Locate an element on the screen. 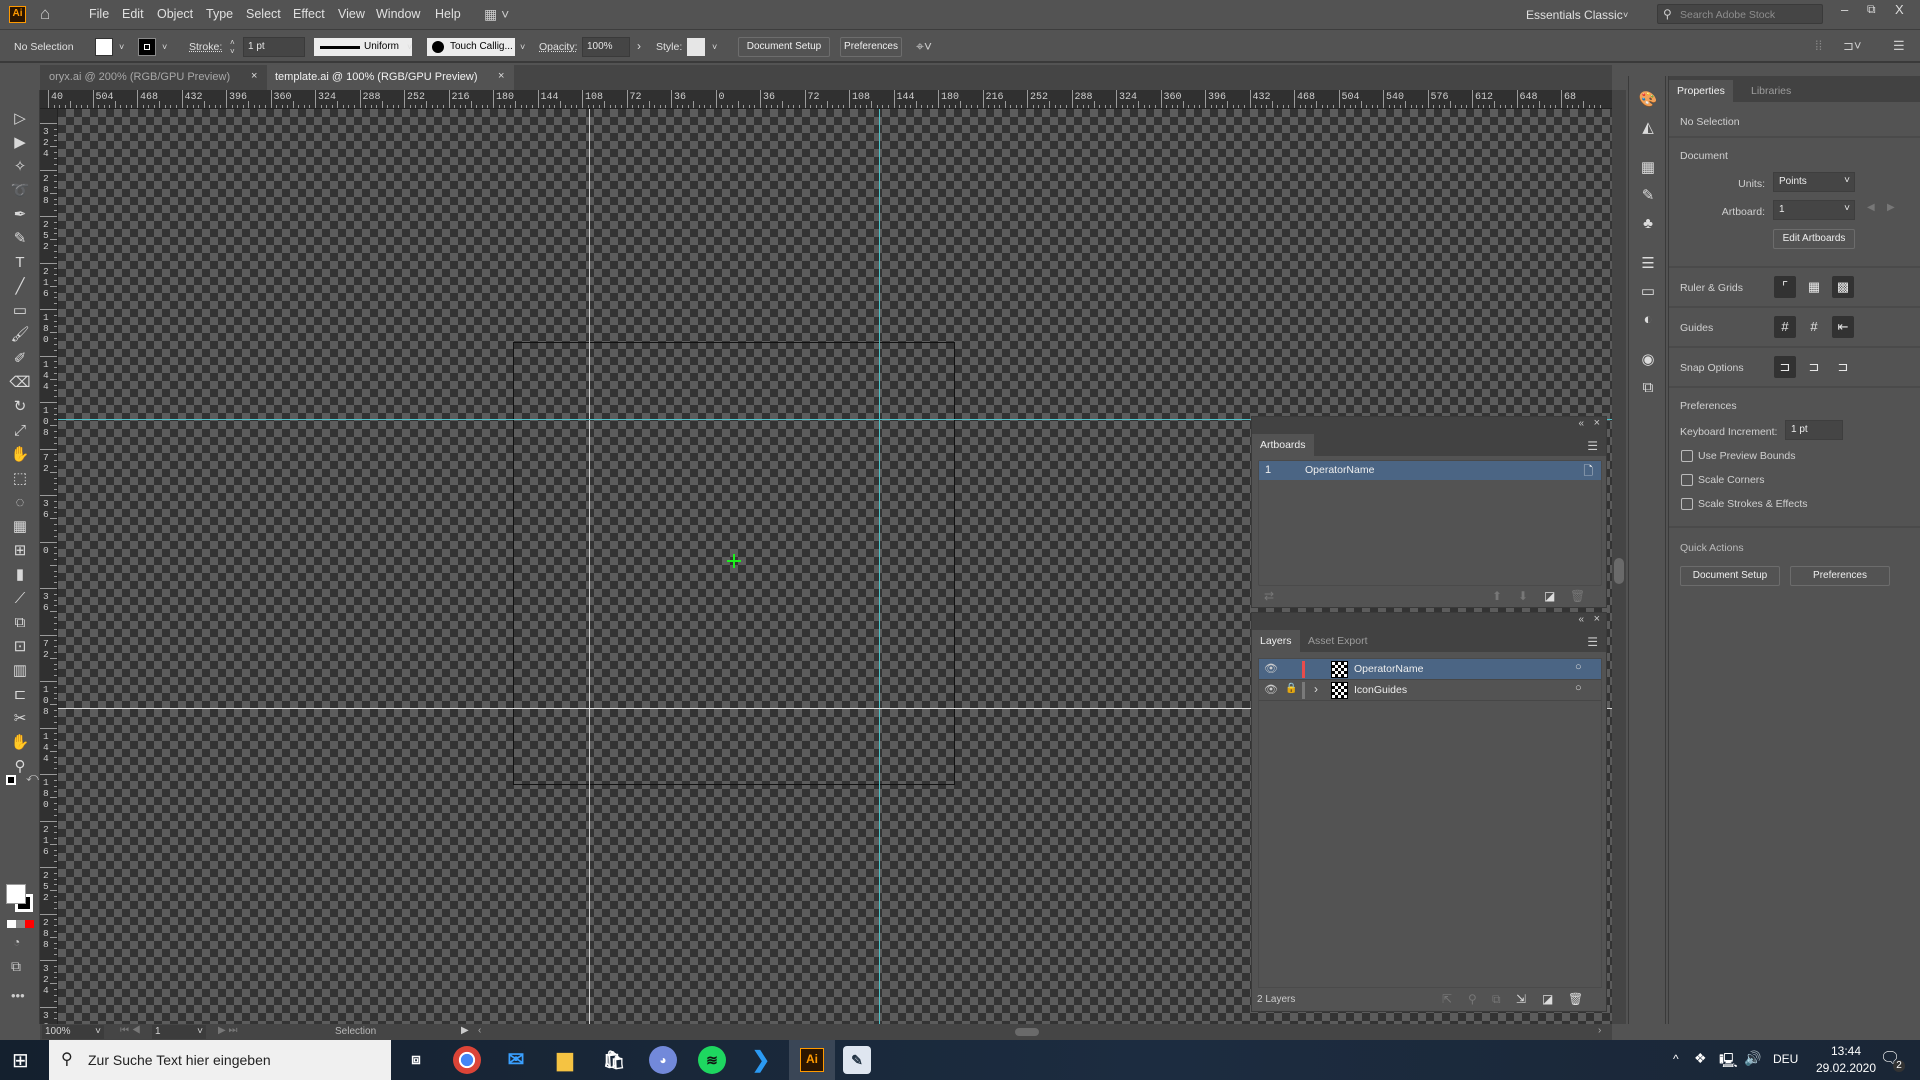 Image resolution: width=1920 pixels, height=1080 pixels. export-icon: ⇱ is located at coordinates (1447, 999).